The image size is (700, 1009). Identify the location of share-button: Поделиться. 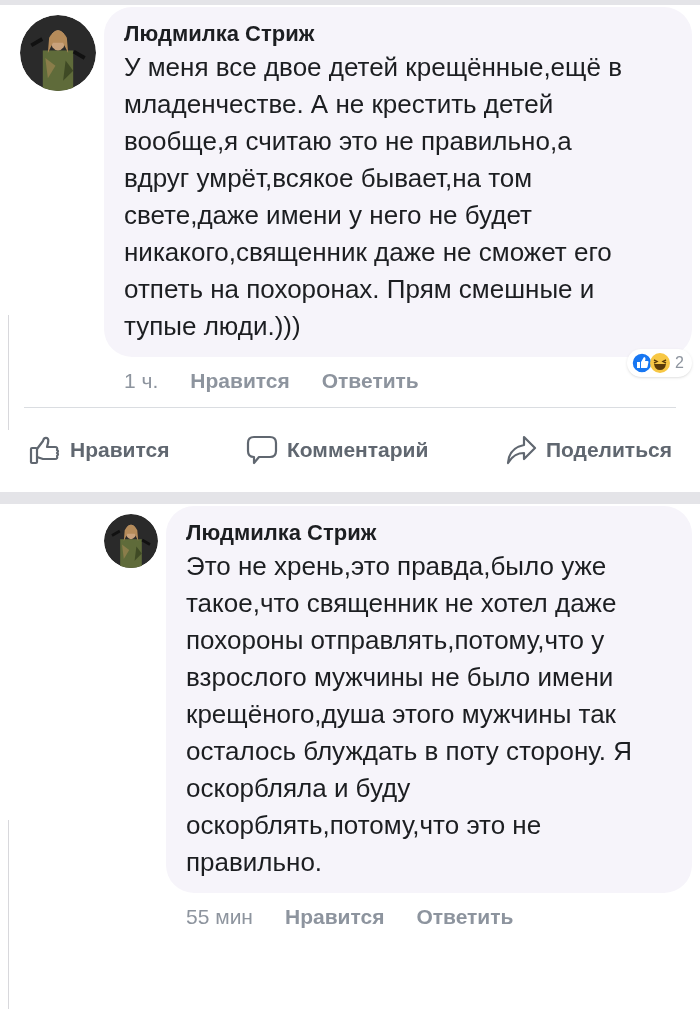
(587, 449).